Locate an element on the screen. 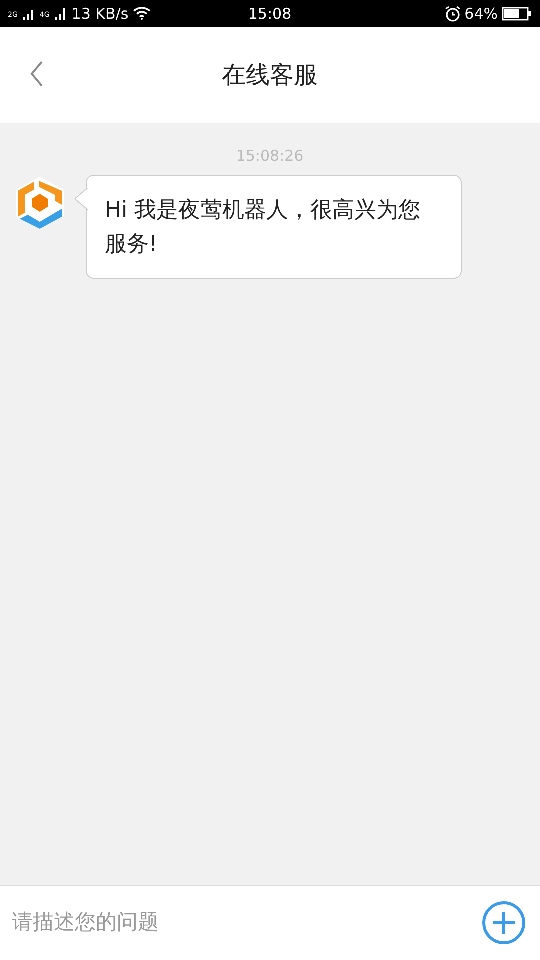 The height and width of the screenshot is (960, 540). plus-icon is located at coordinates (504, 923).